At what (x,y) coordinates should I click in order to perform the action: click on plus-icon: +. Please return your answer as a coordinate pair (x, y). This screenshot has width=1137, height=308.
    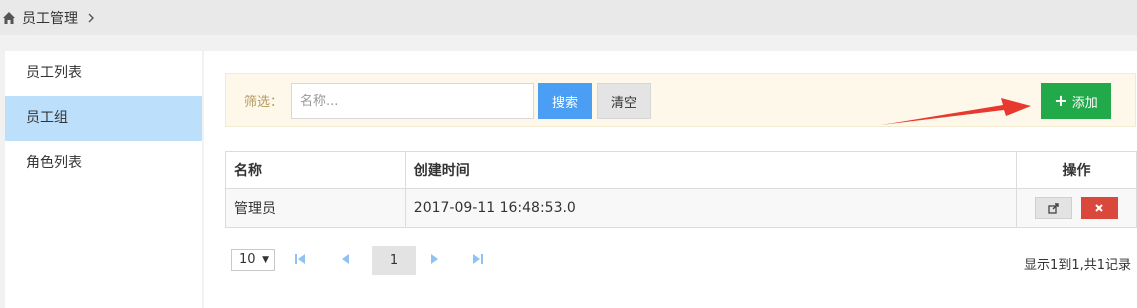
    Looking at the image, I should click on (1061, 100).